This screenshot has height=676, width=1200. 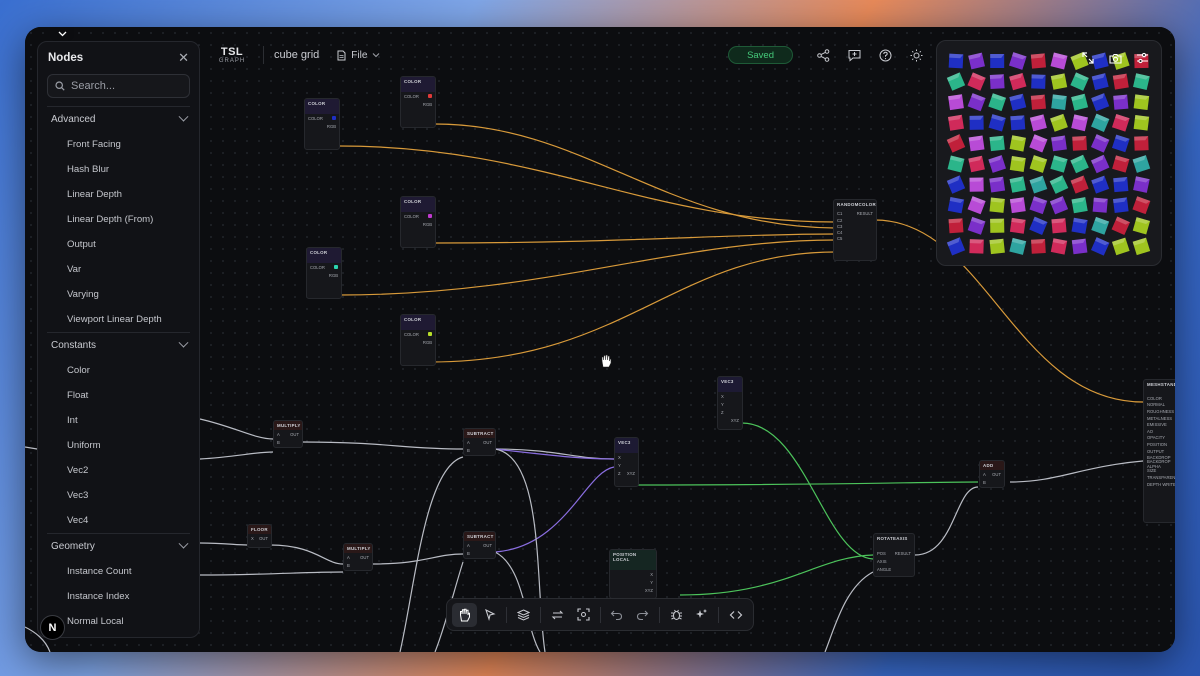 I want to click on project-name: cube grid, so click(x=296, y=55).